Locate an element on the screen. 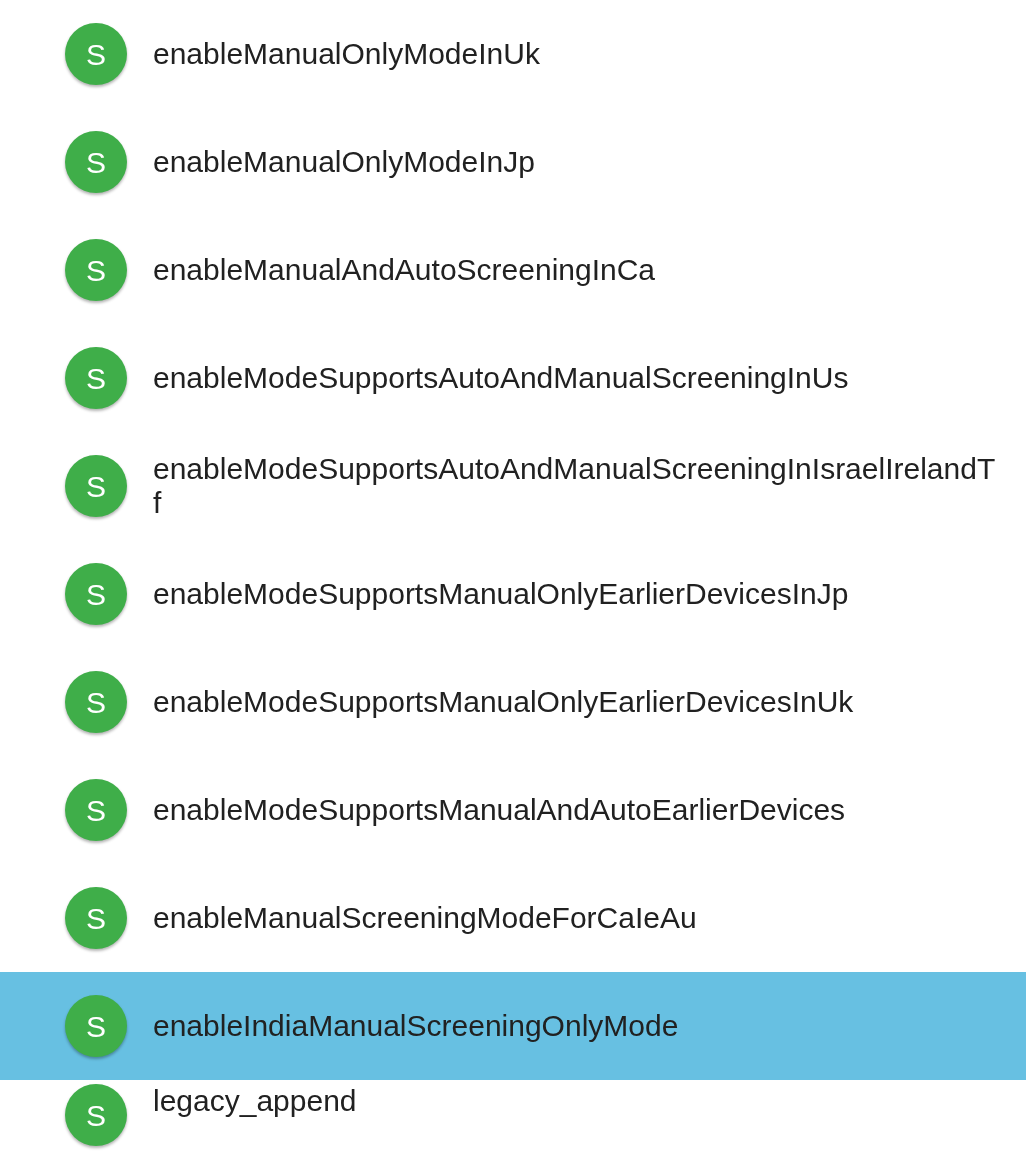 This screenshot has height=1151, width=1026. item-label: enableModeSupportsAutoAndManualScreeningInIsraelIrelandTf is located at coordinates (574, 486).